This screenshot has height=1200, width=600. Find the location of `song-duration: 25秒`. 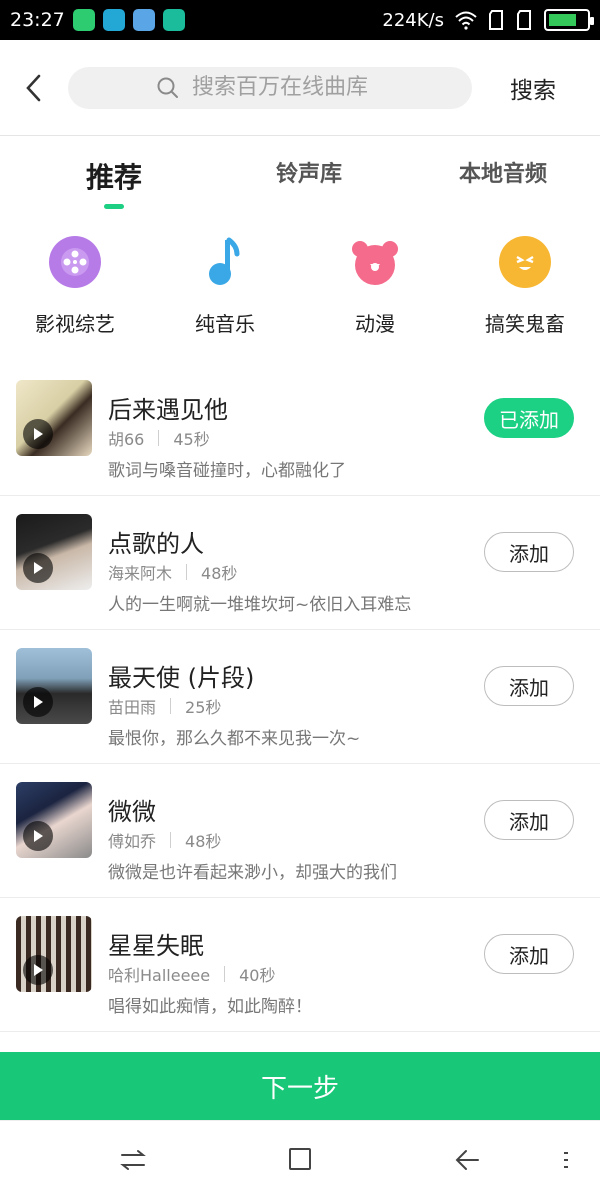

song-duration: 25秒 is located at coordinates (203, 707).